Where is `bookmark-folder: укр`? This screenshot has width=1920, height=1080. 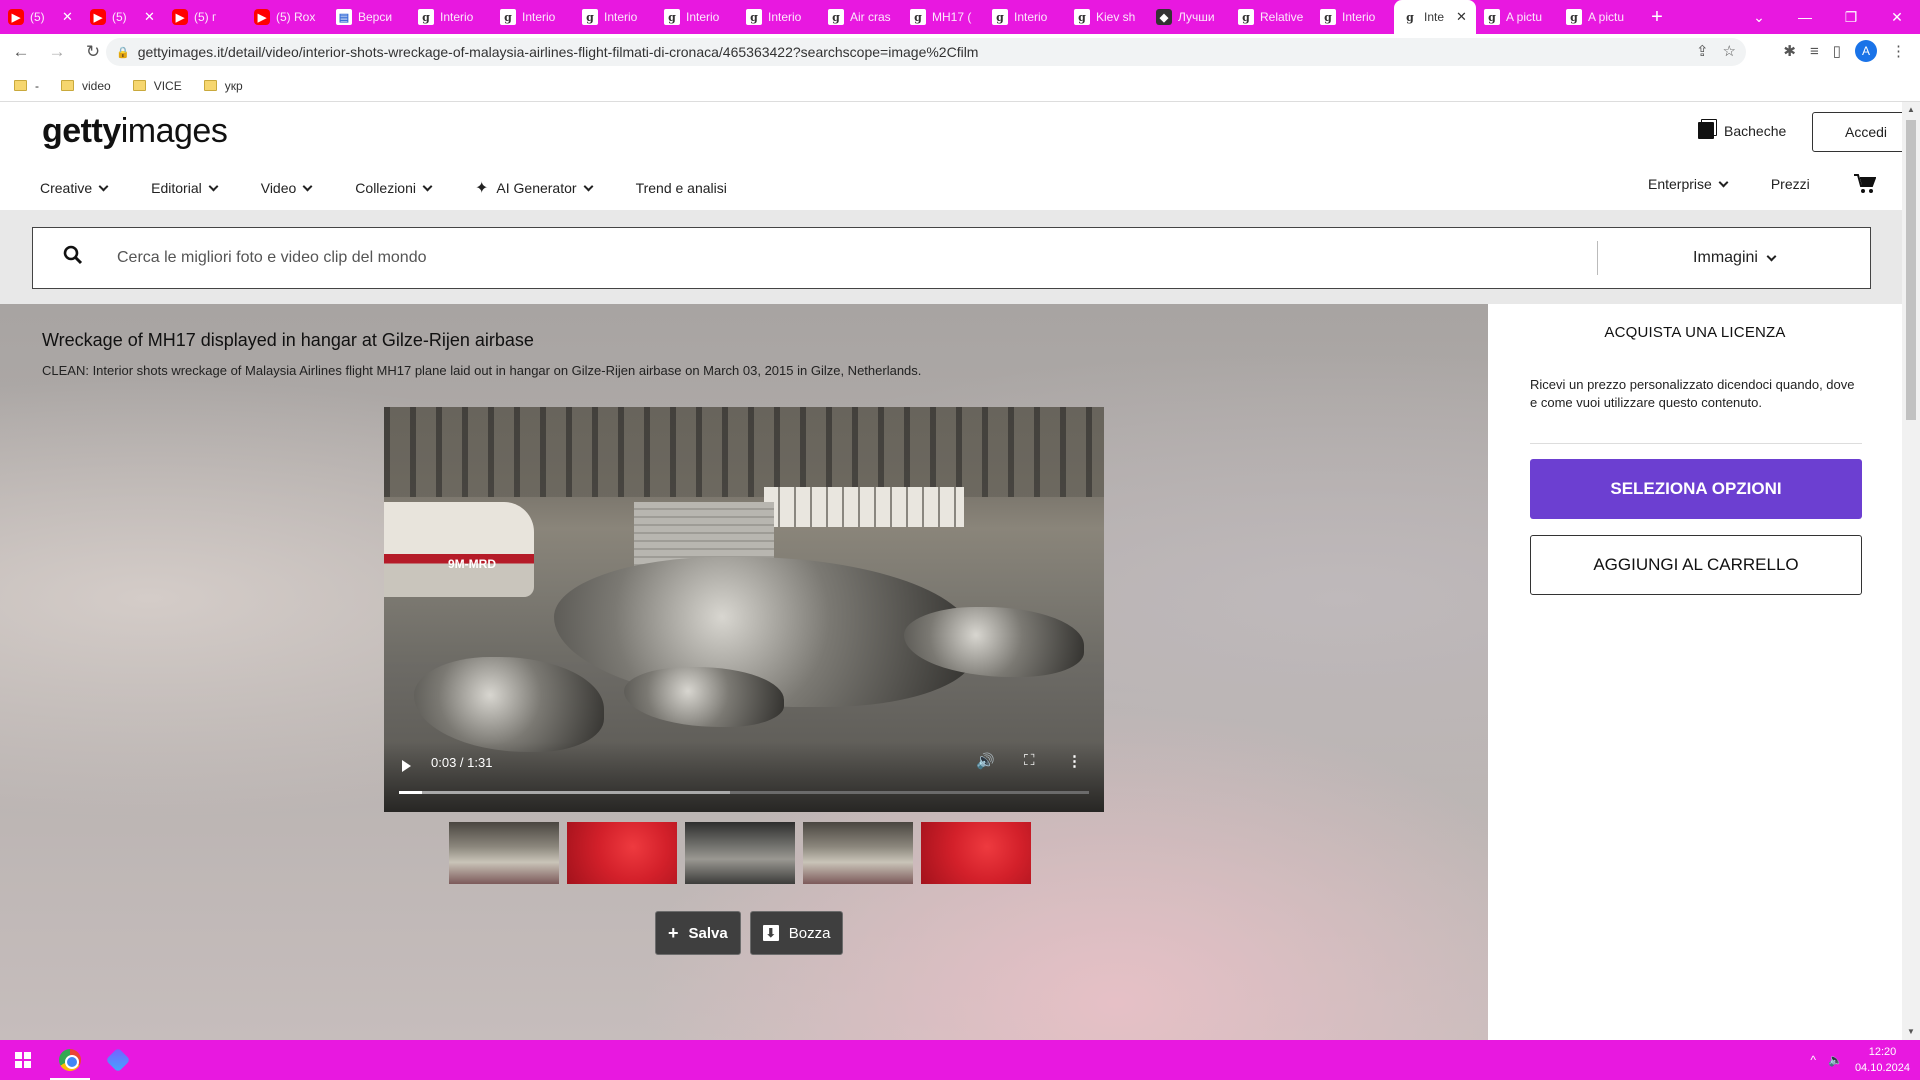
bookmark-folder: укр is located at coordinates (223, 86).